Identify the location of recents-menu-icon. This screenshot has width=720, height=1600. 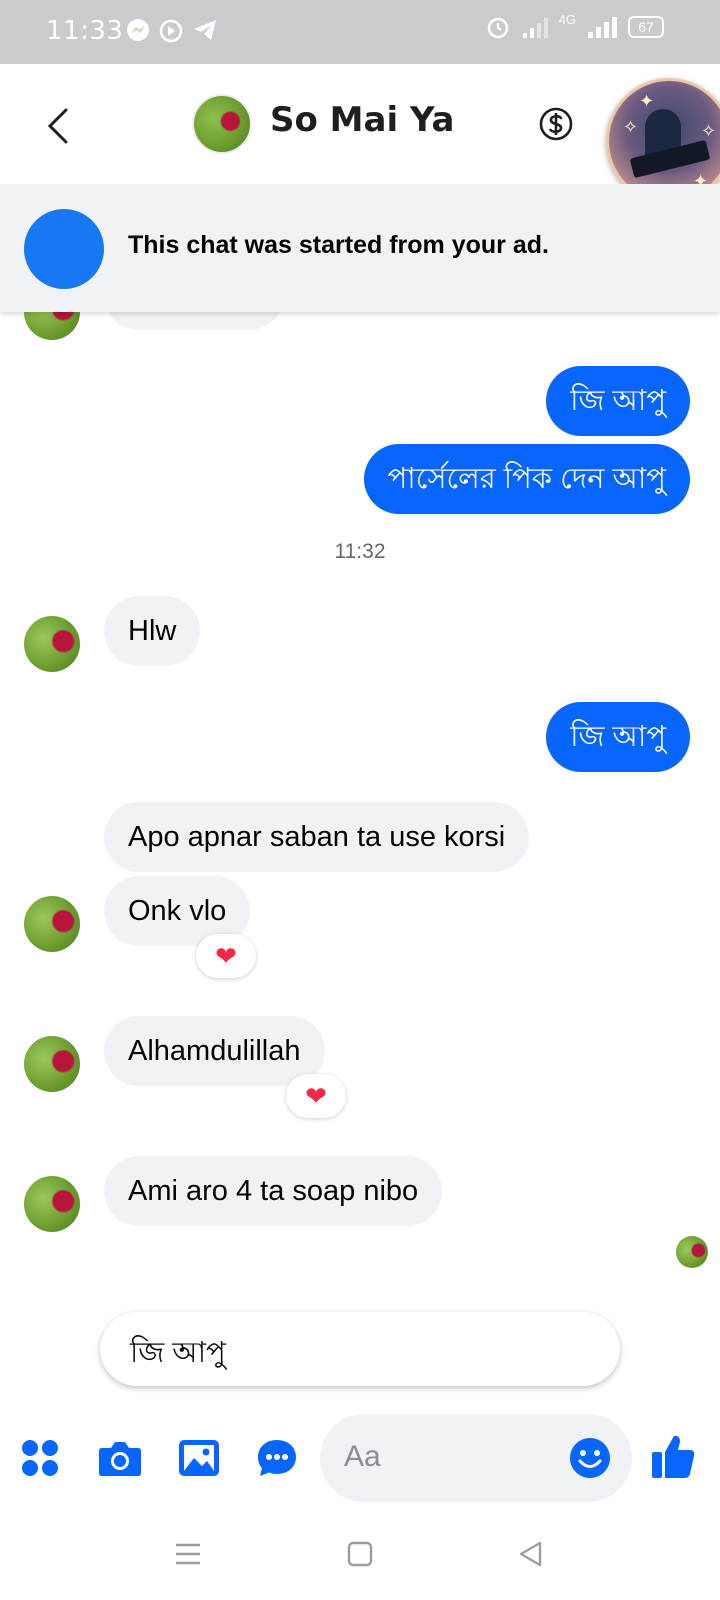
(188, 1554).